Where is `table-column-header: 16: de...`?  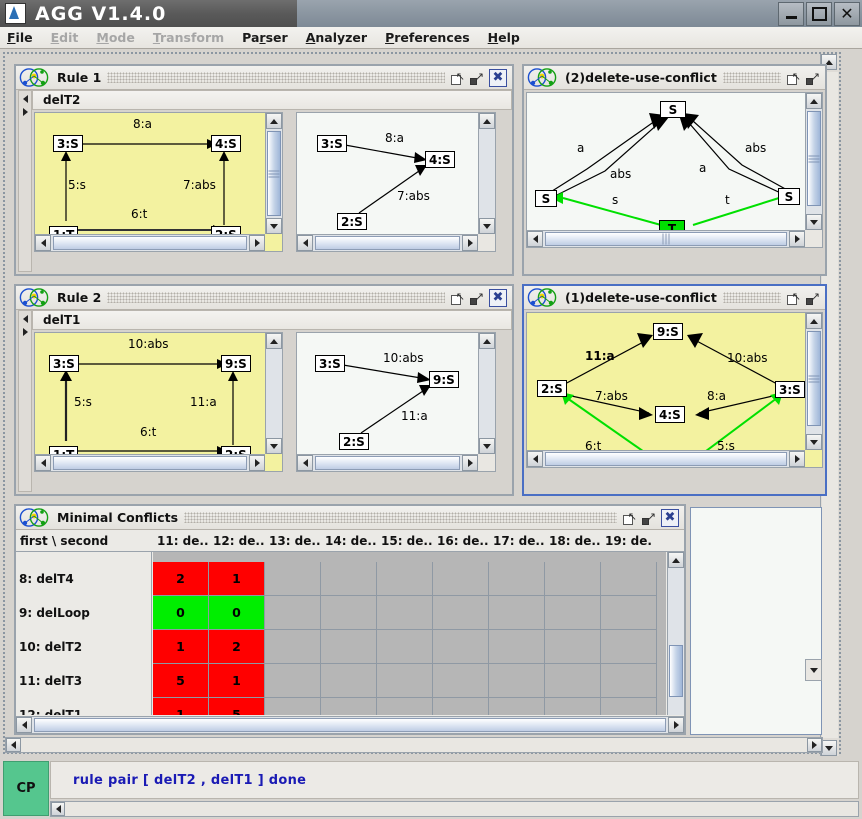
table-column-header: 16: de... is located at coordinates (461, 541).